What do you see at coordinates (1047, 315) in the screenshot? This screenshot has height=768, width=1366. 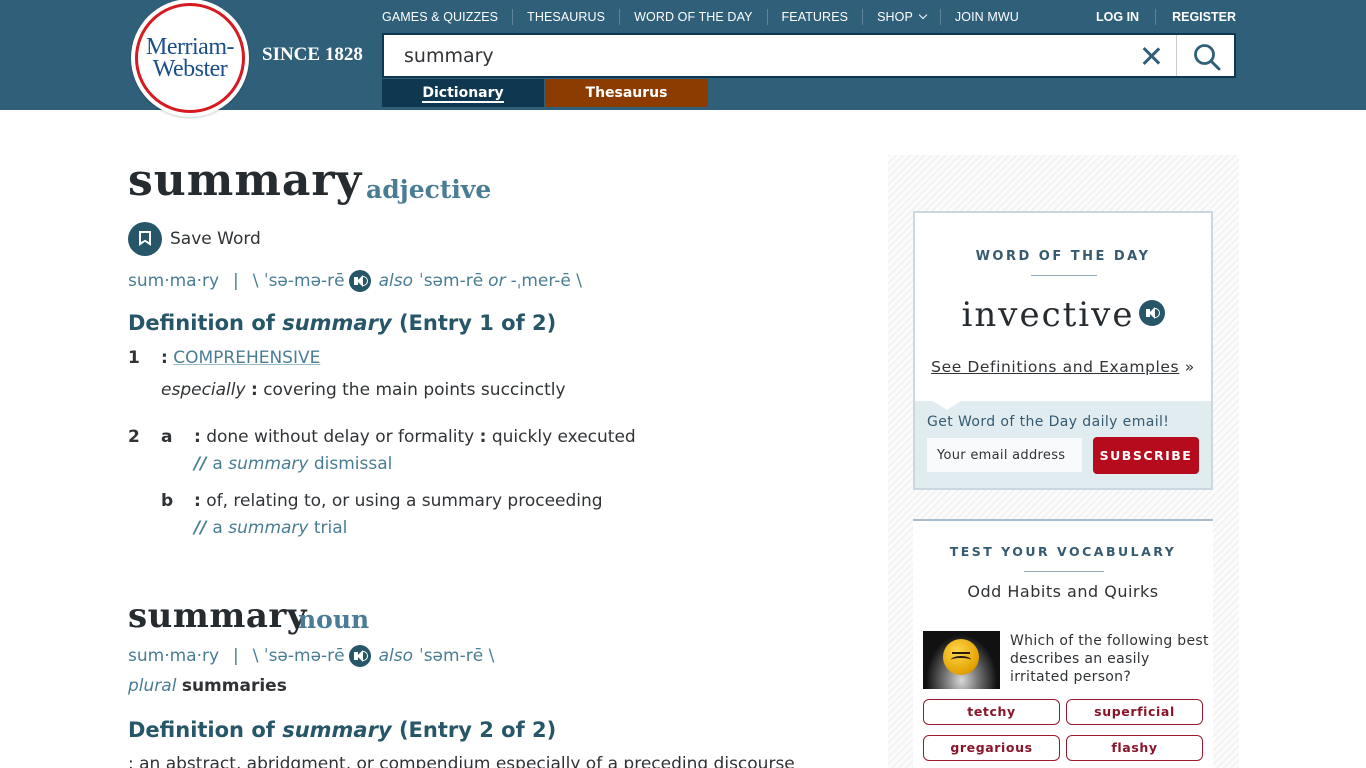 I see `wod-word-text: invective` at bounding box center [1047, 315].